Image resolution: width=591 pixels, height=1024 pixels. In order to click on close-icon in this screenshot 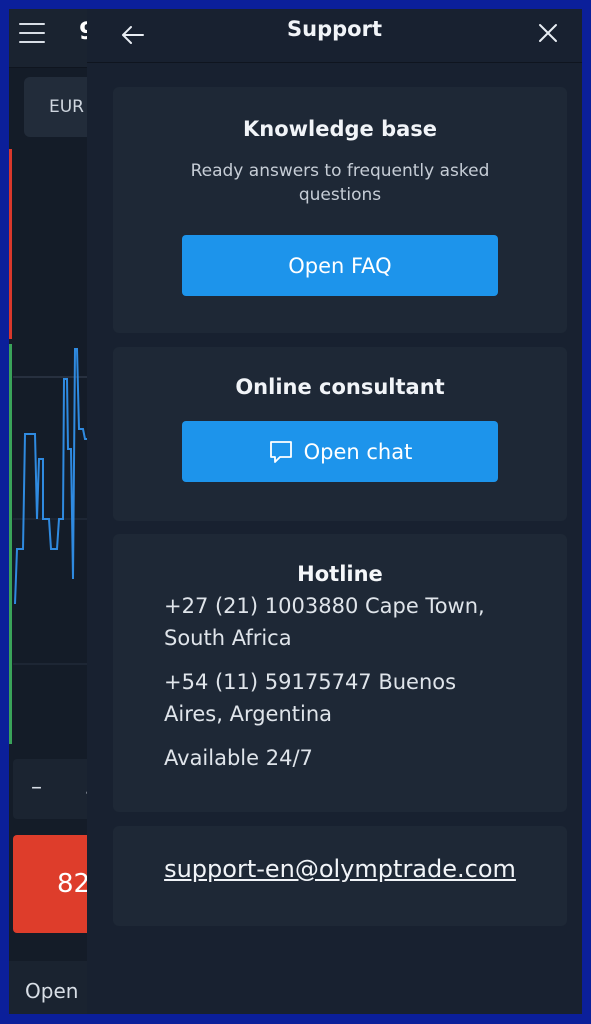, I will do `click(548, 33)`.